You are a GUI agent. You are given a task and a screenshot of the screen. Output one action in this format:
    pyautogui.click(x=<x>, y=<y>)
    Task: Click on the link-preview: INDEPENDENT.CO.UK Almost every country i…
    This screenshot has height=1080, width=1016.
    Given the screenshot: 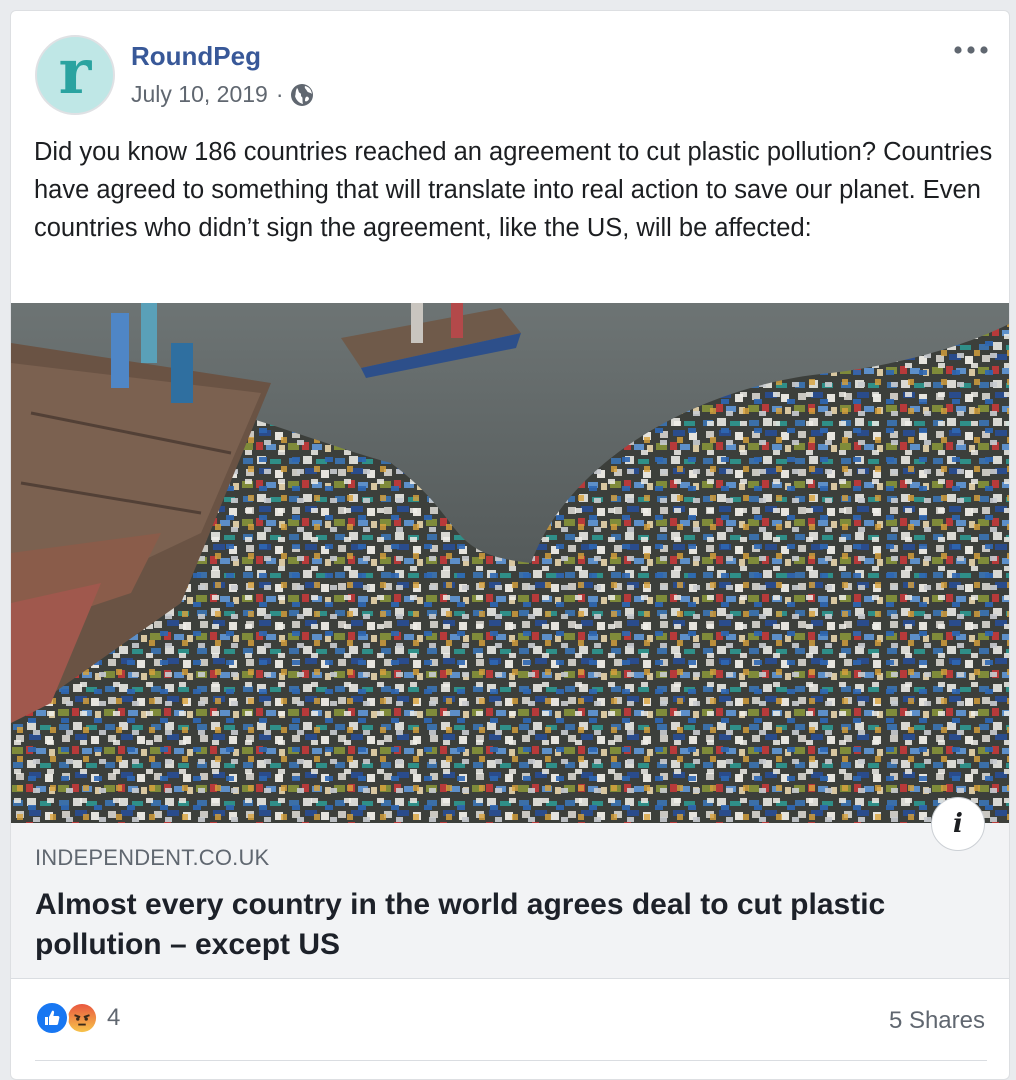 What is the action you would take?
    pyautogui.click(x=510, y=901)
    